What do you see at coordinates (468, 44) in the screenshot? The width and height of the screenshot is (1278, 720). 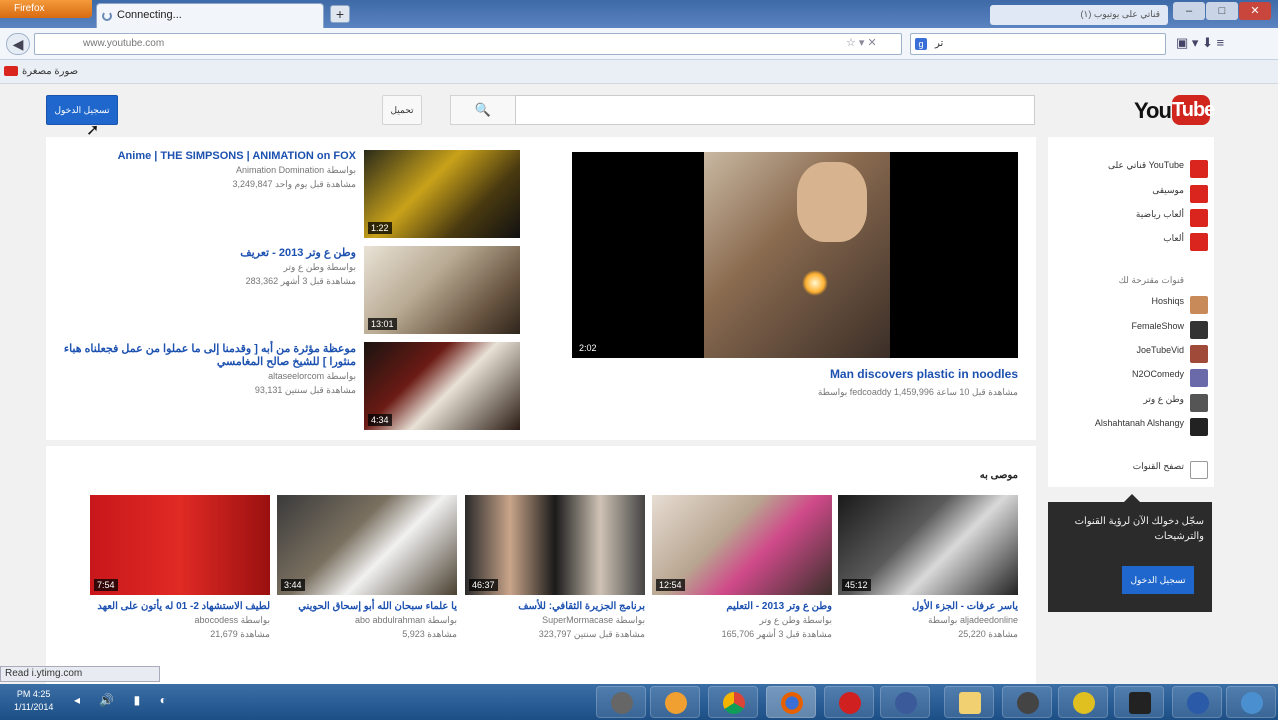 I see `url-bar: www.youtube.com` at bounding box center [468, 44].